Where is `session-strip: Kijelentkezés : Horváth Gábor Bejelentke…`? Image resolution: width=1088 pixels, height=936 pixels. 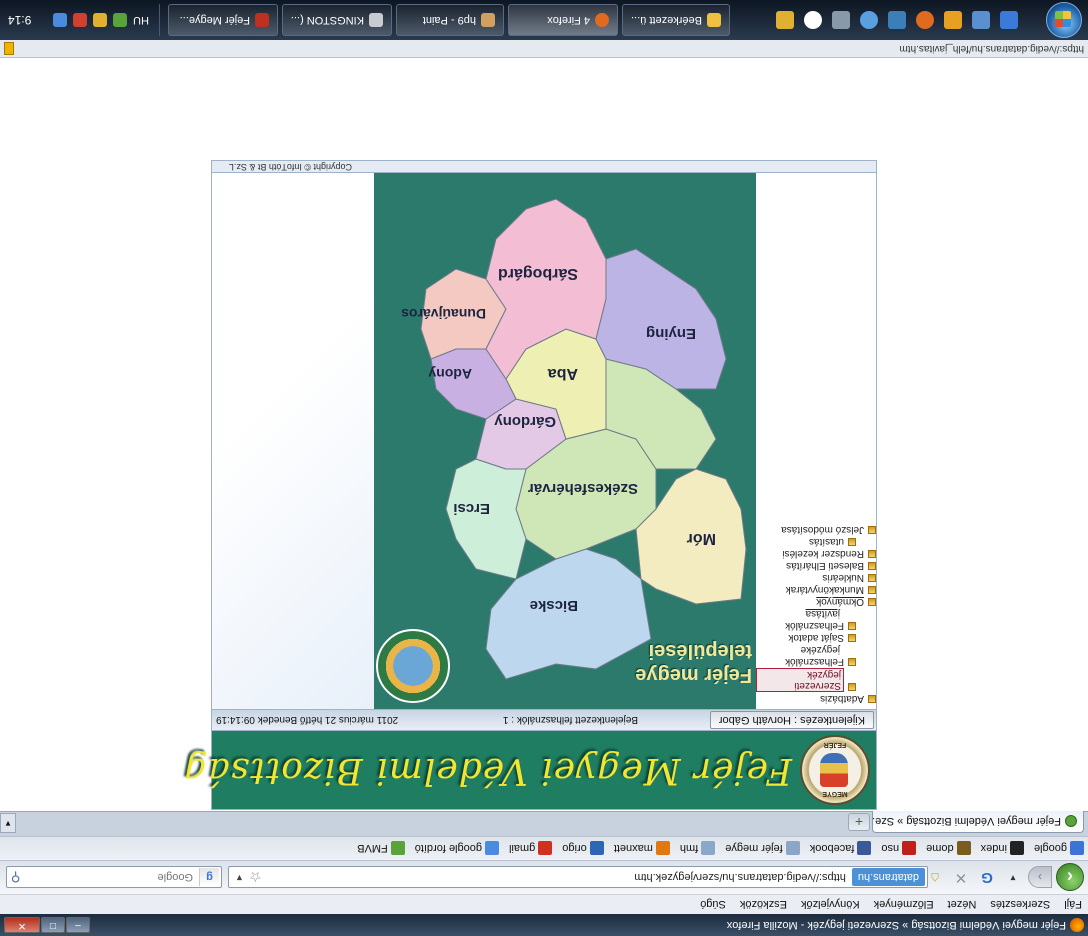 session-strip: Kijelentkezés : Horváth Gábor Bejelentke… is located at coordinates (544, 720).